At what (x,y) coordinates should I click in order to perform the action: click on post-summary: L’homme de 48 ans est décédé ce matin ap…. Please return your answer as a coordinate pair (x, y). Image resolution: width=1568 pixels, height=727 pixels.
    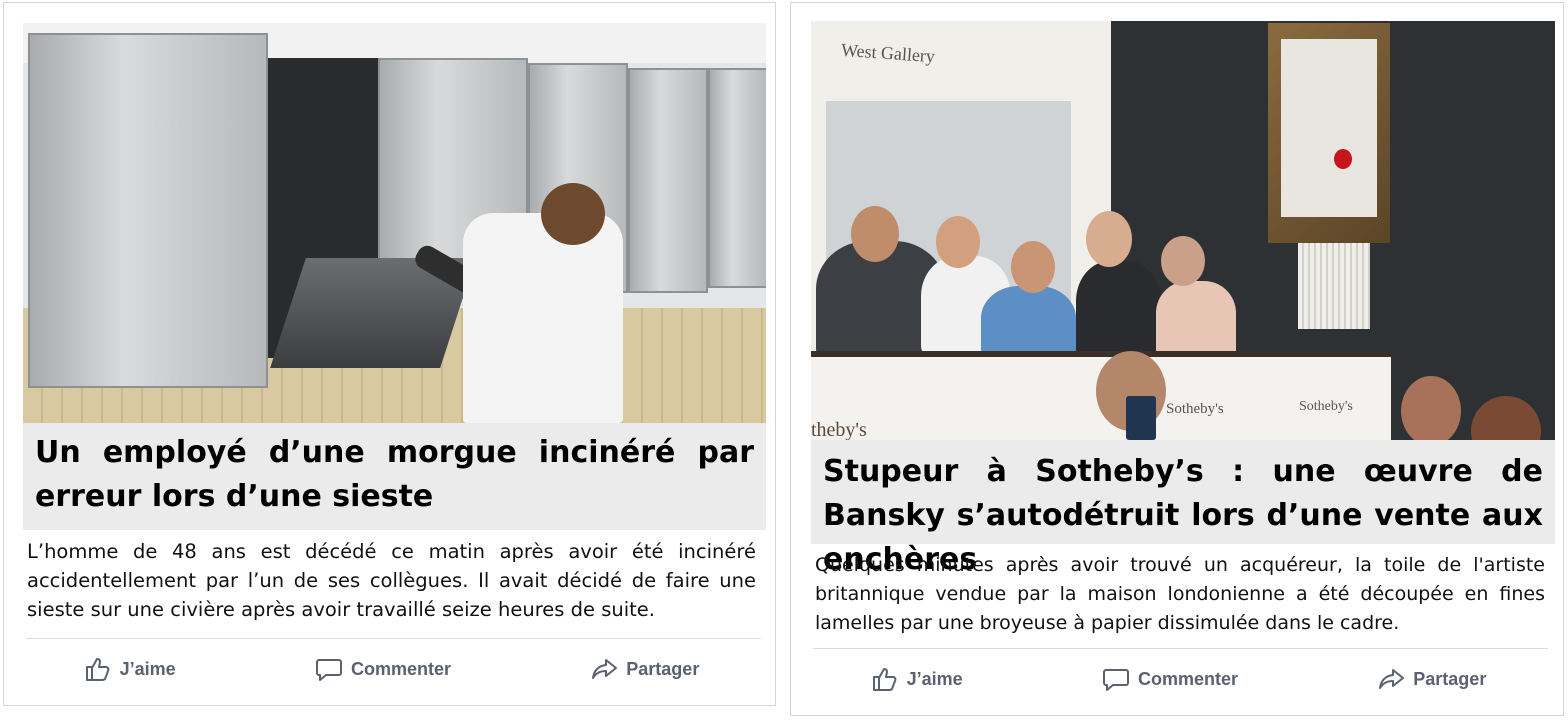
    Looking at the image, I should click on (391, 580).